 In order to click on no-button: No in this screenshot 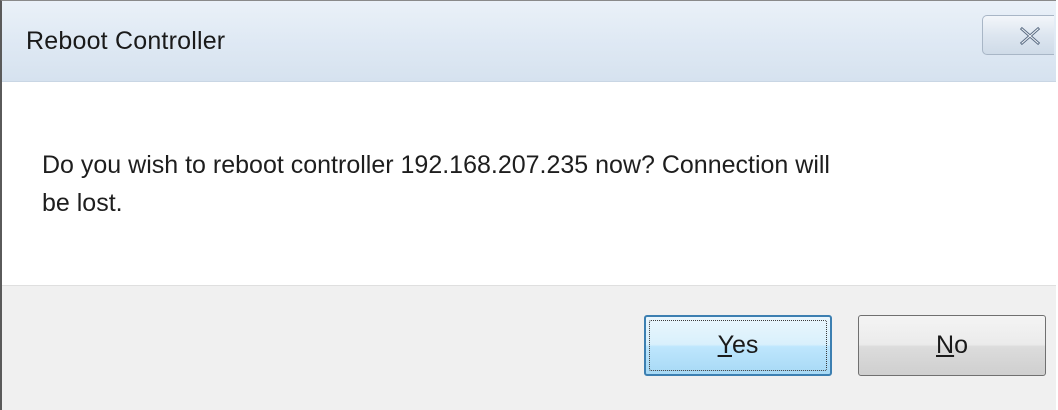, I will do `click(952, 345)`.